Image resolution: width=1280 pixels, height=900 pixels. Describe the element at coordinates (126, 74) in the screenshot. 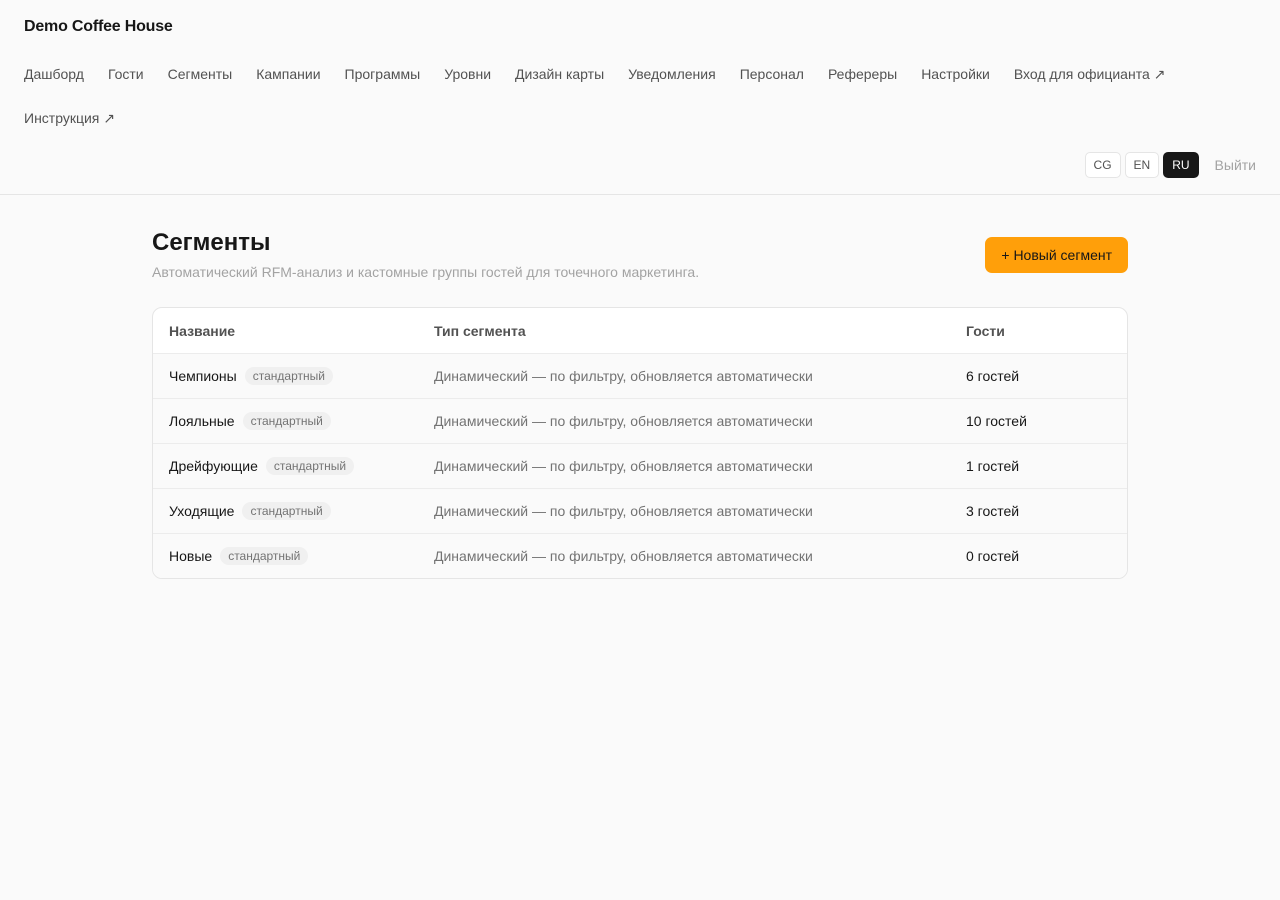

I see `nav-item-guests: Гости` at that location.